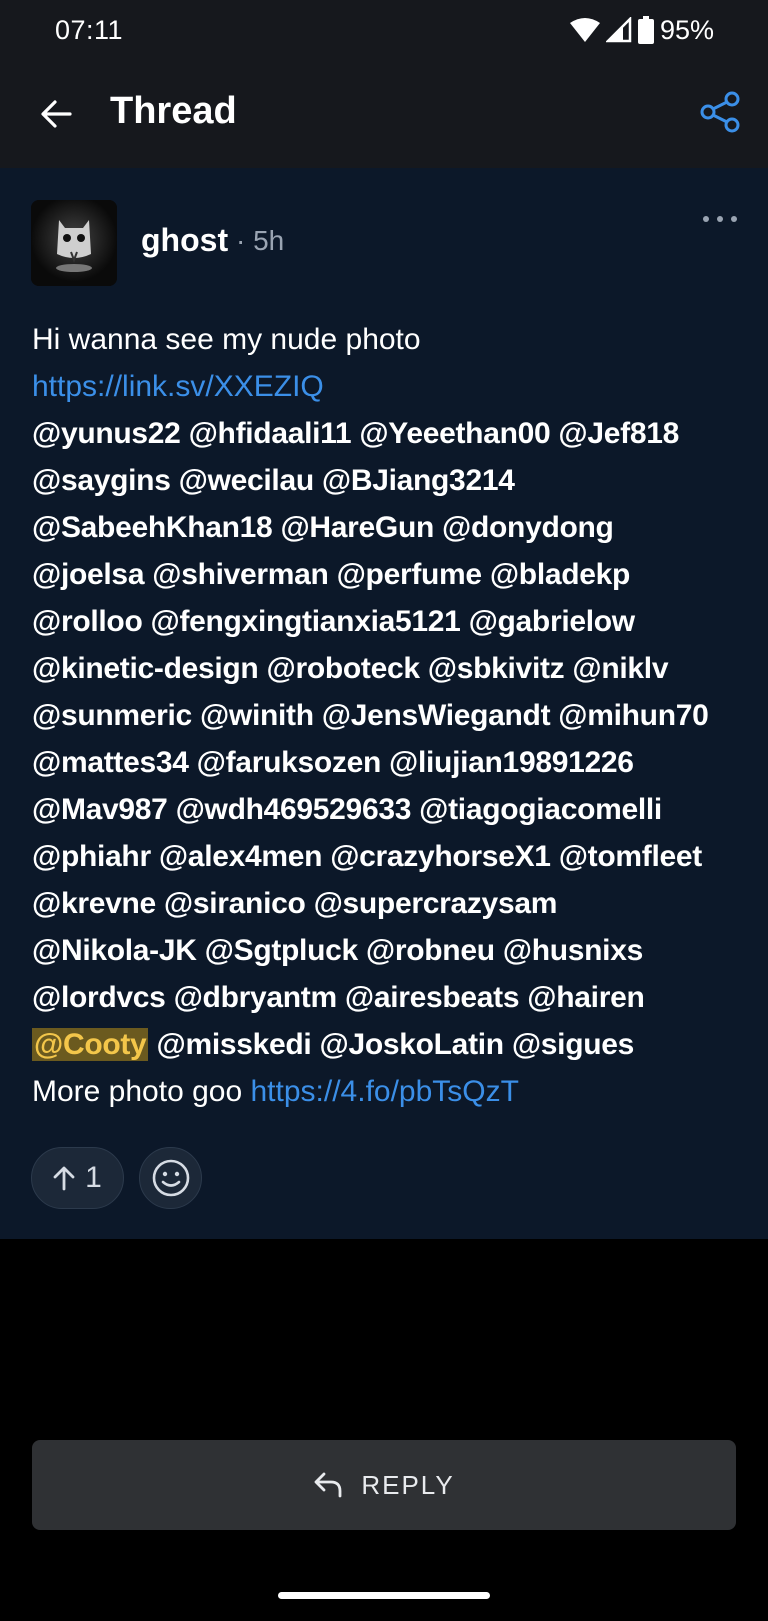 The height and width of the screenshot is (1621, 768). I want to click on mention-line: @Mav987 @wdh469529633 @tiagogiacomelli, so click(392, 809).